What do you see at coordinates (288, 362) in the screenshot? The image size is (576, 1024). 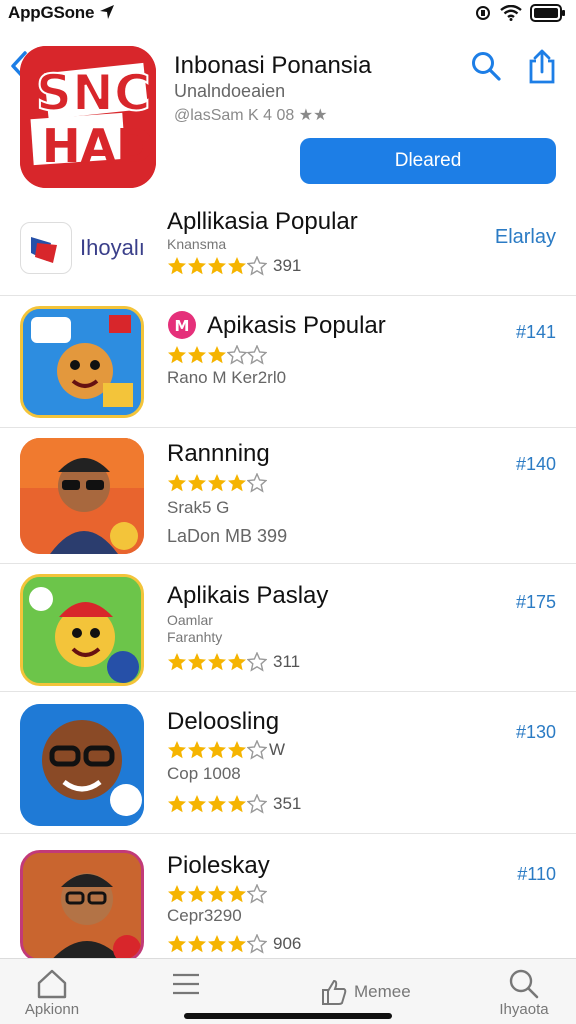 I see `list-item: M Apikasis Popular Rano M Ker2rl0 #141` at bounding box center [288, 362].